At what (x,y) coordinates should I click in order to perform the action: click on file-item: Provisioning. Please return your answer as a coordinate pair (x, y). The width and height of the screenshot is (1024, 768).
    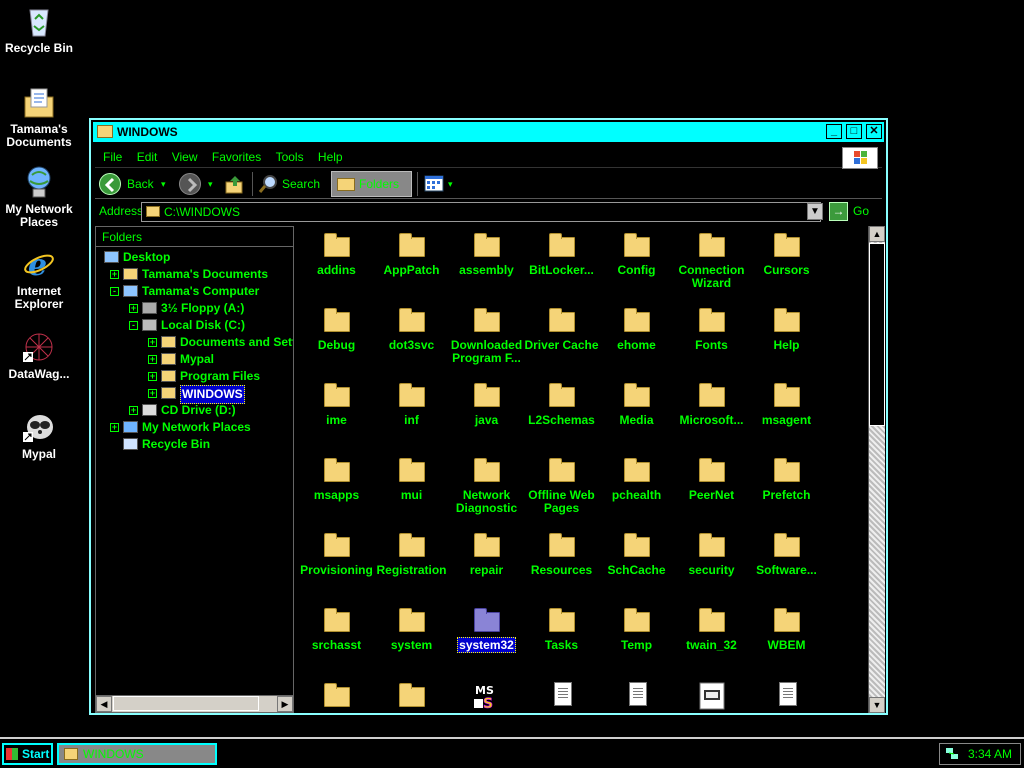
    Looking at the image, I should click on (336, 554).